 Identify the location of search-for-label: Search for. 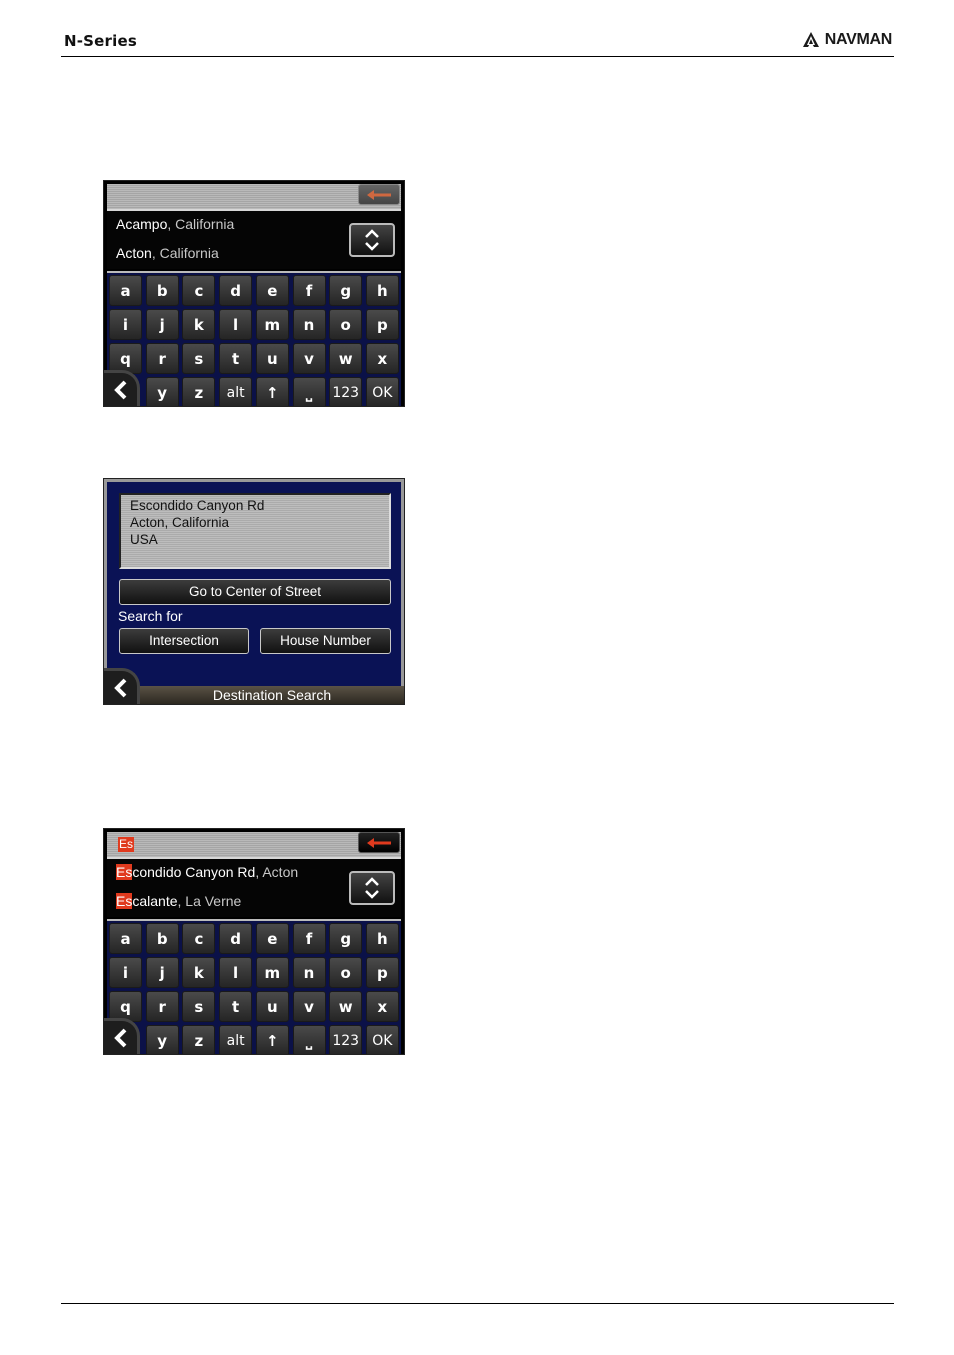
(150, 616).